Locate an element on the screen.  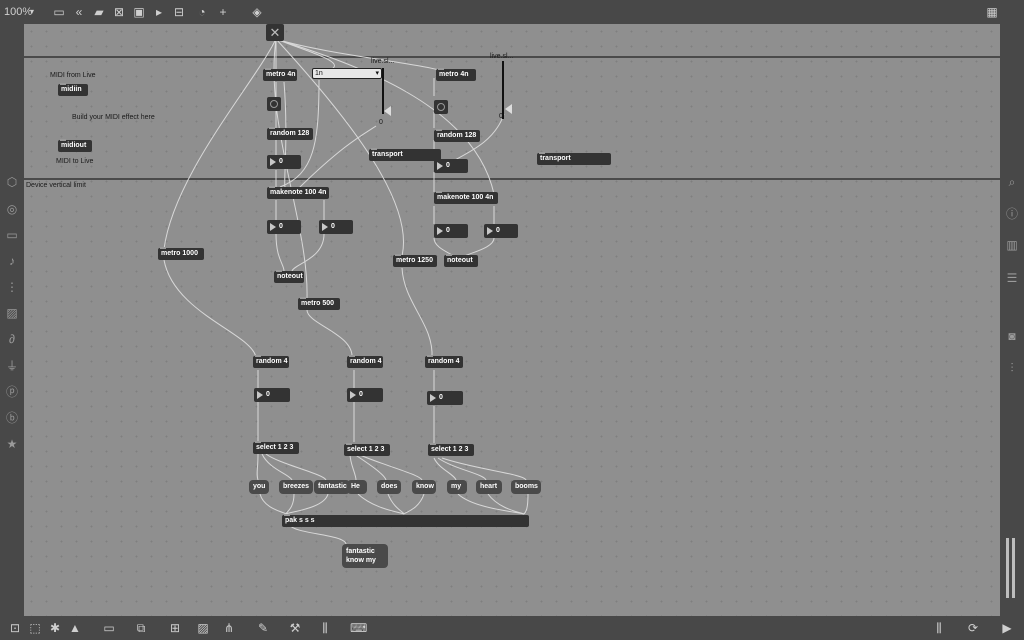
wrench-icon: ⚒ is located at coordinates (295, 628).